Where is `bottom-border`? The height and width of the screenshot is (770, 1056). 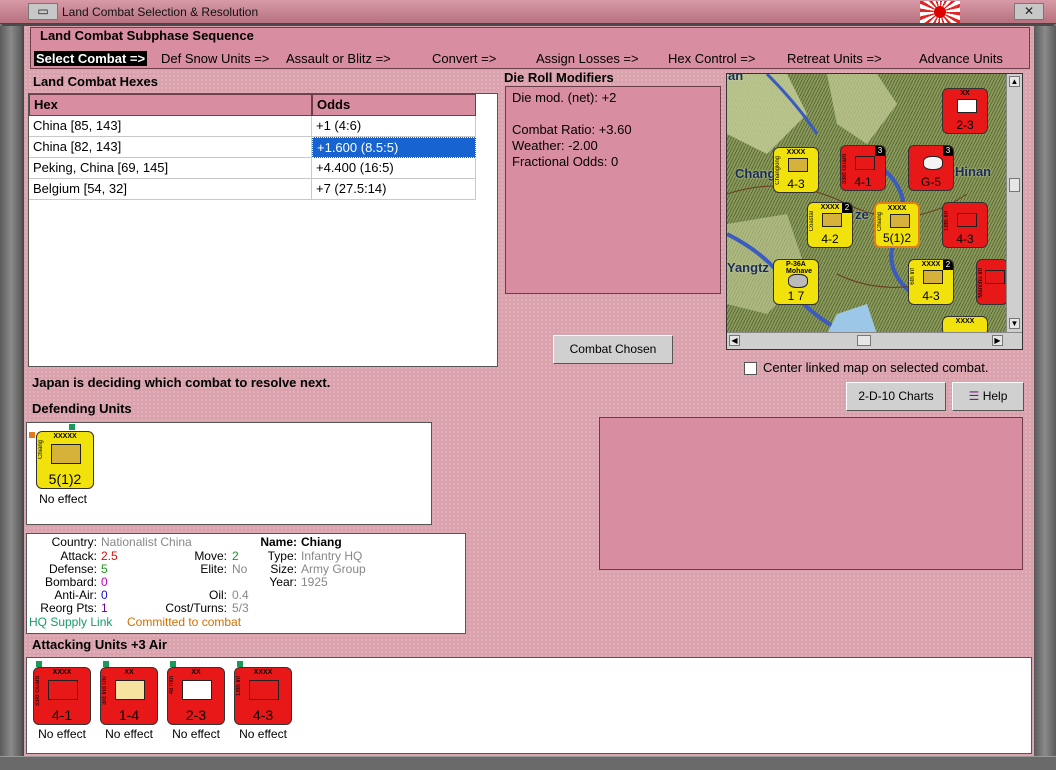 bottom-border is located at coordinates (528, 763).